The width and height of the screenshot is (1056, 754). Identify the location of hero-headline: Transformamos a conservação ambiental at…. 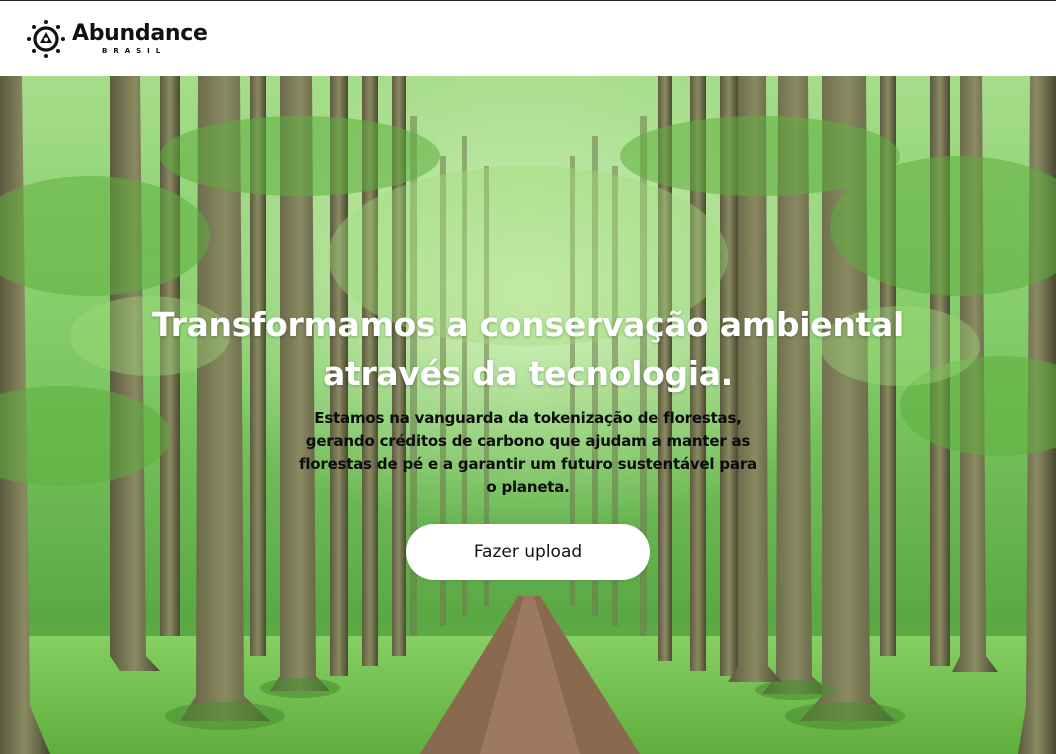
(528, 349).